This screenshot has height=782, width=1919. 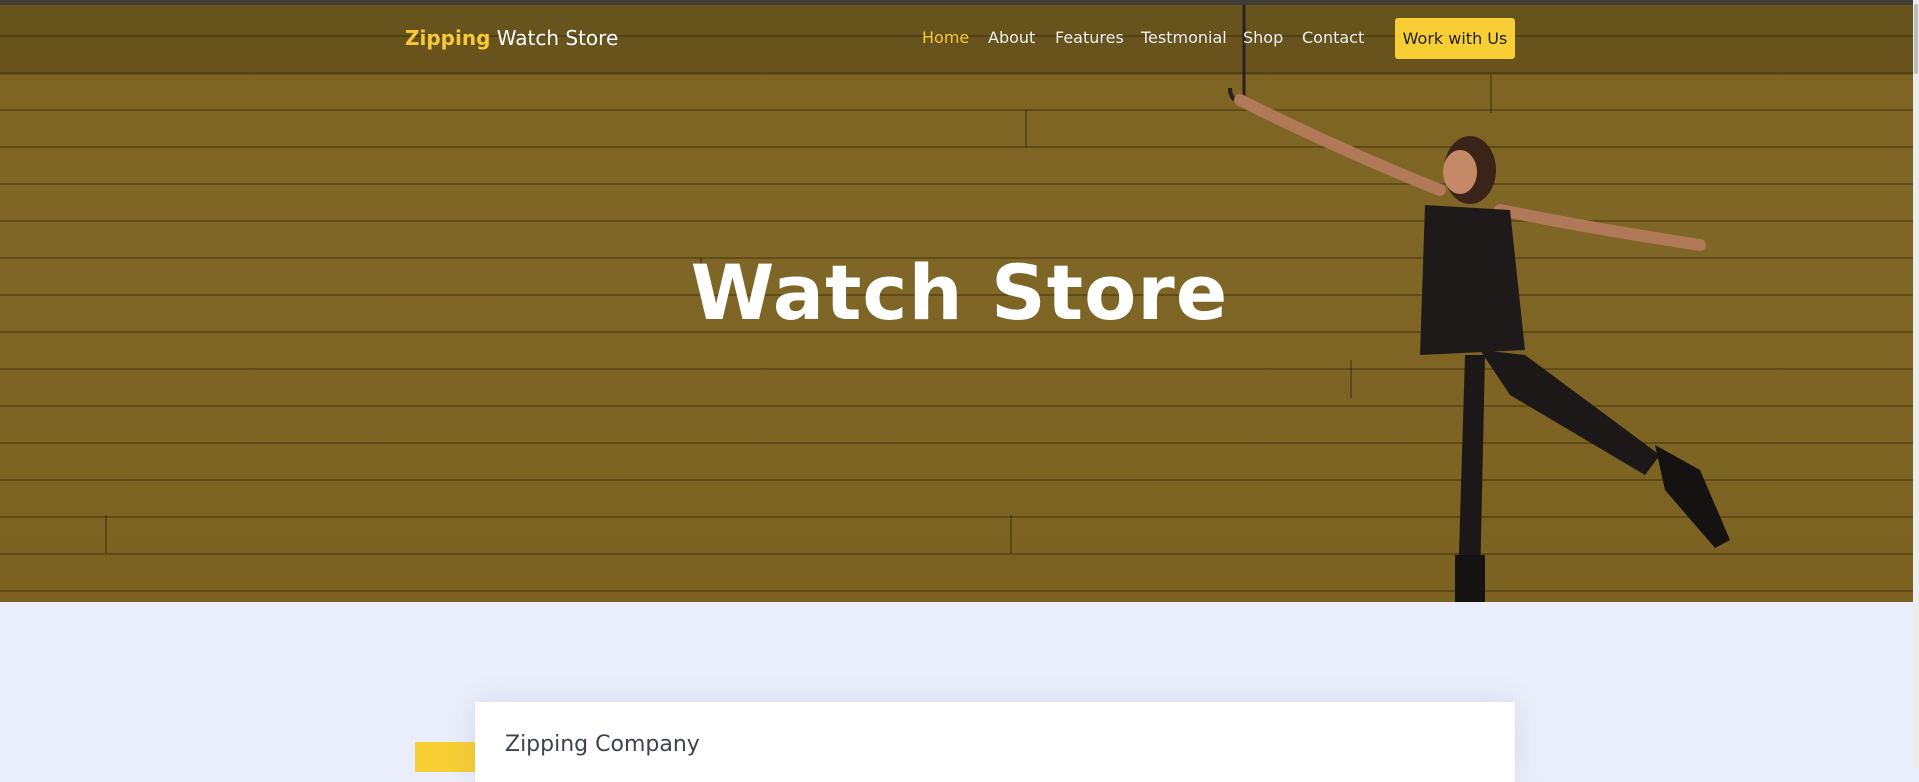 What do you see at coordinates (1184, 37) in the screenshot?
I see `nav-testimonial: Testmonial` at bounding box center [1184, 37].